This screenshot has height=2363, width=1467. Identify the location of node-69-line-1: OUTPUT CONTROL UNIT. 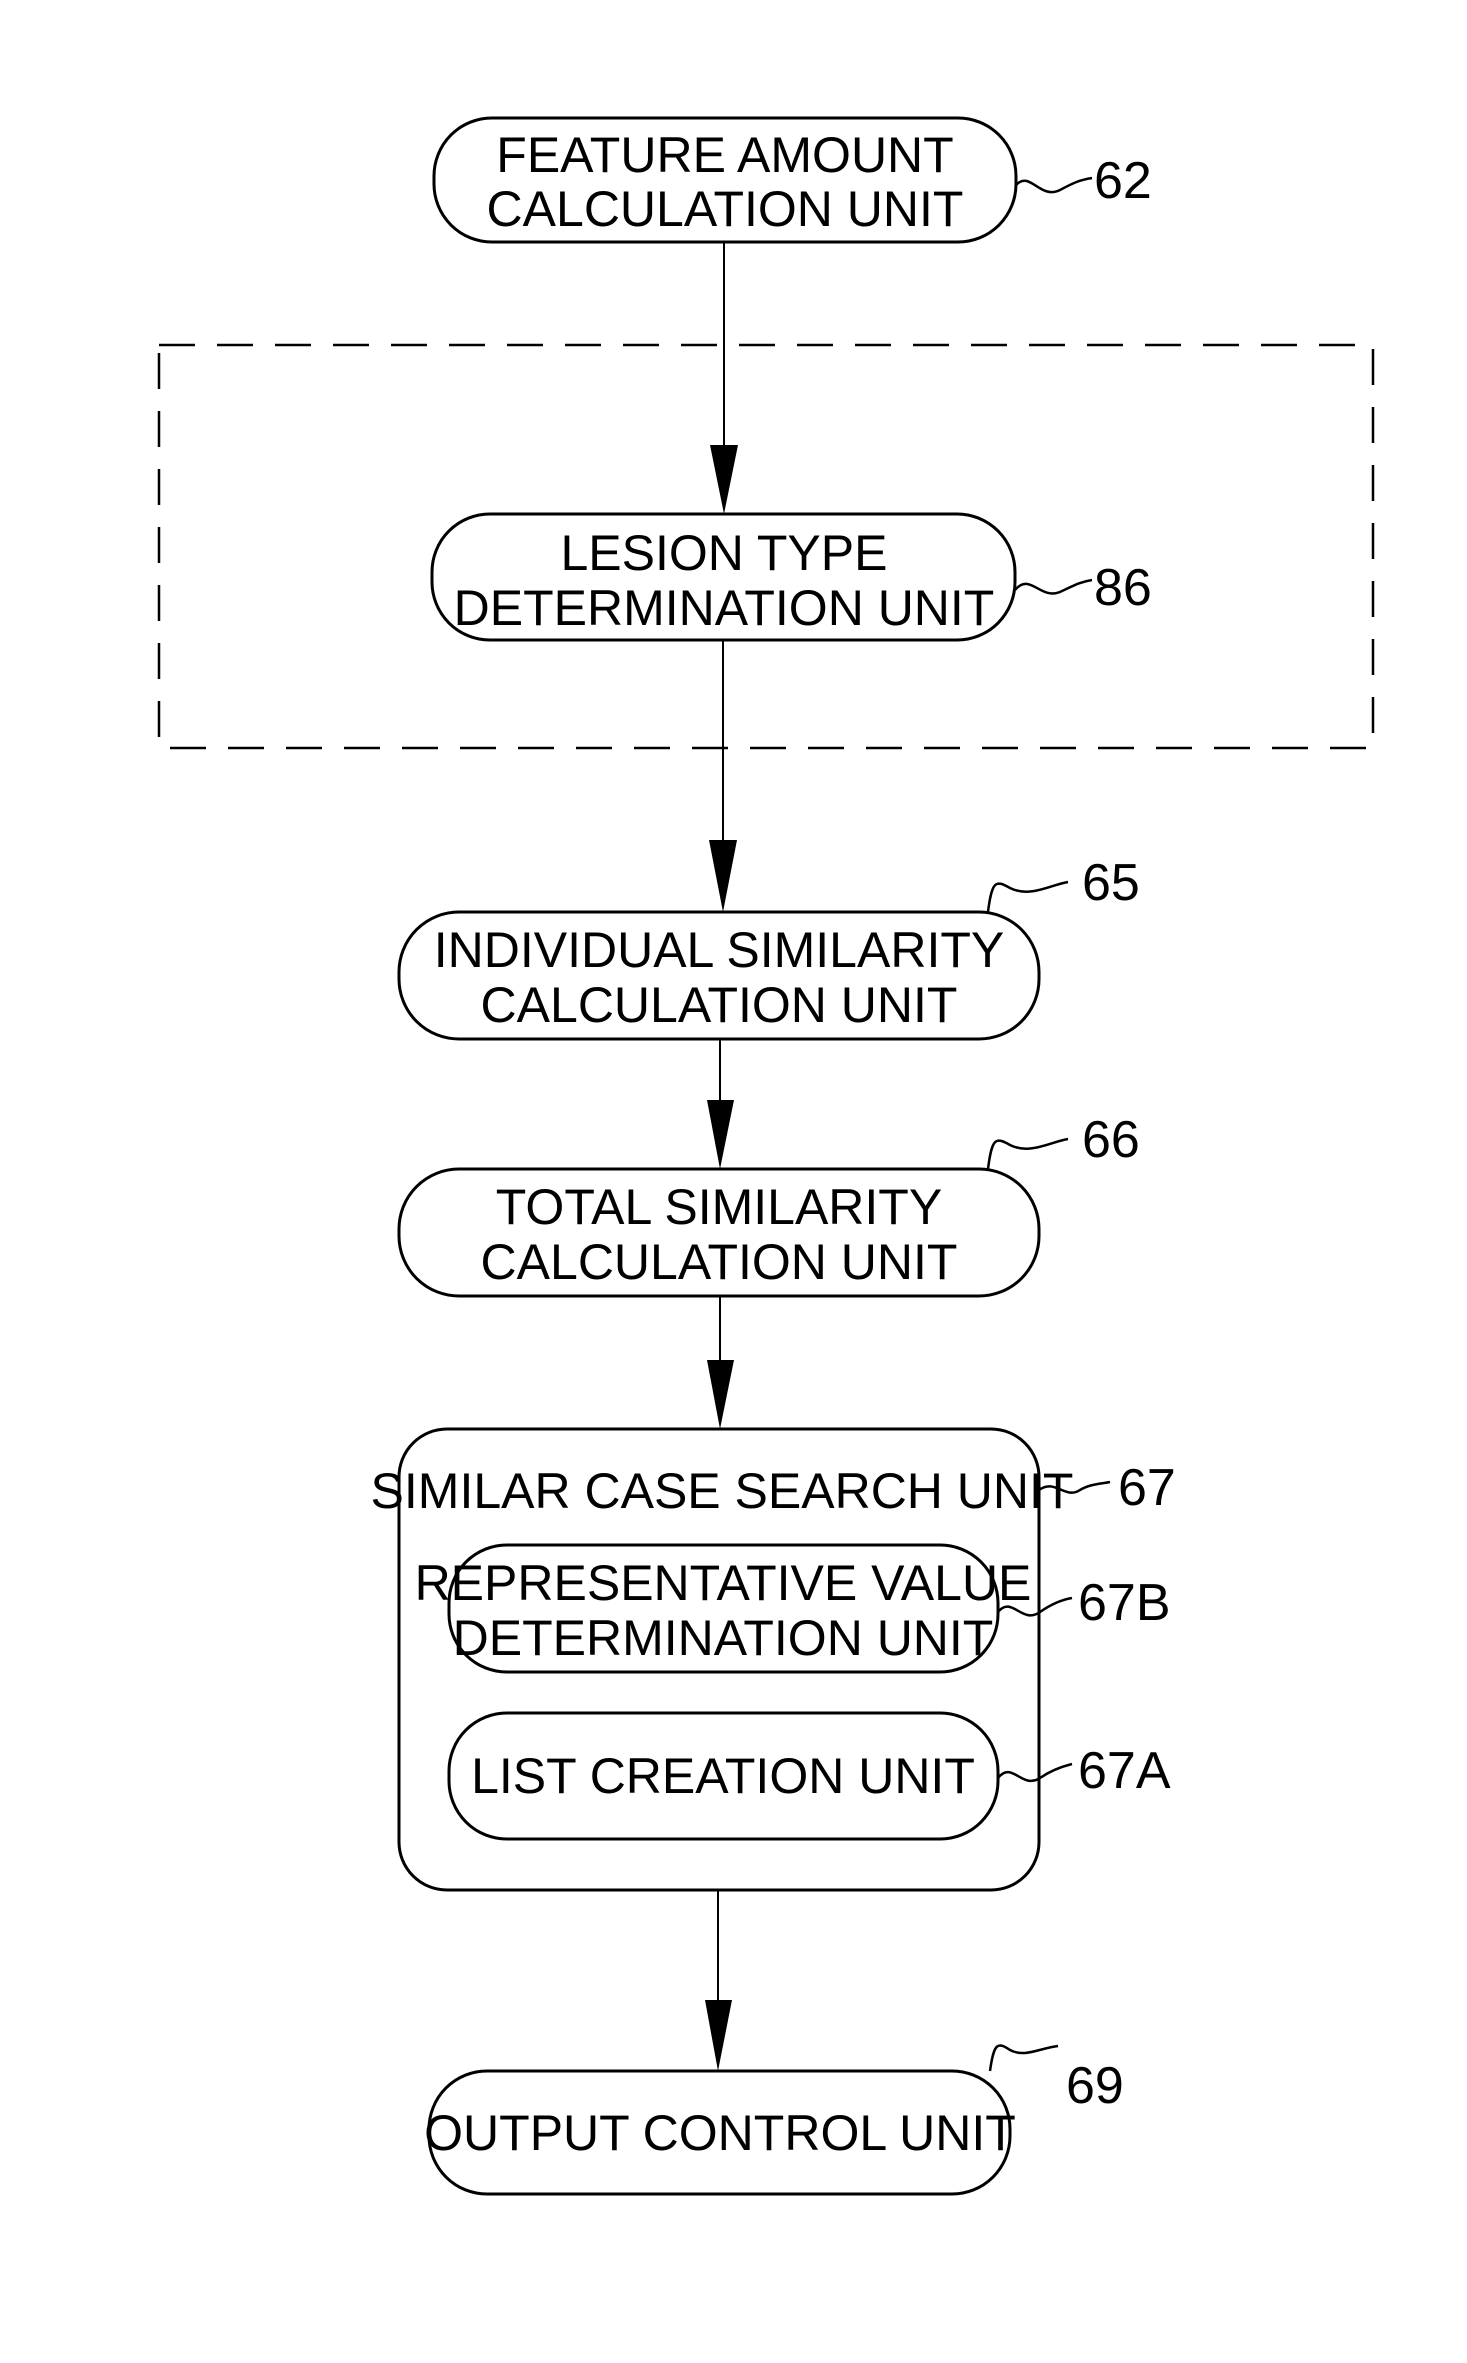
(720, 2133).